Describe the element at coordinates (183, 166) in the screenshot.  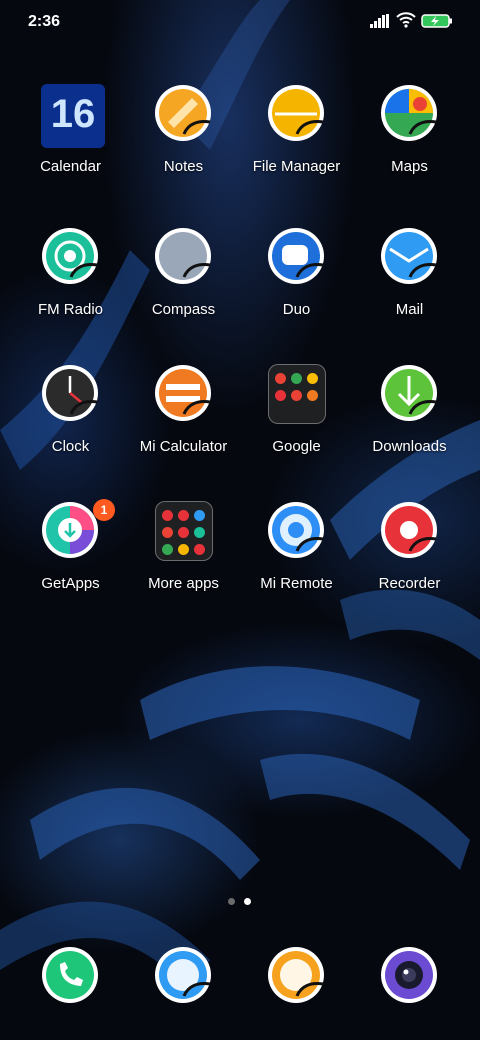
I see `app-label: Notes` at that location.